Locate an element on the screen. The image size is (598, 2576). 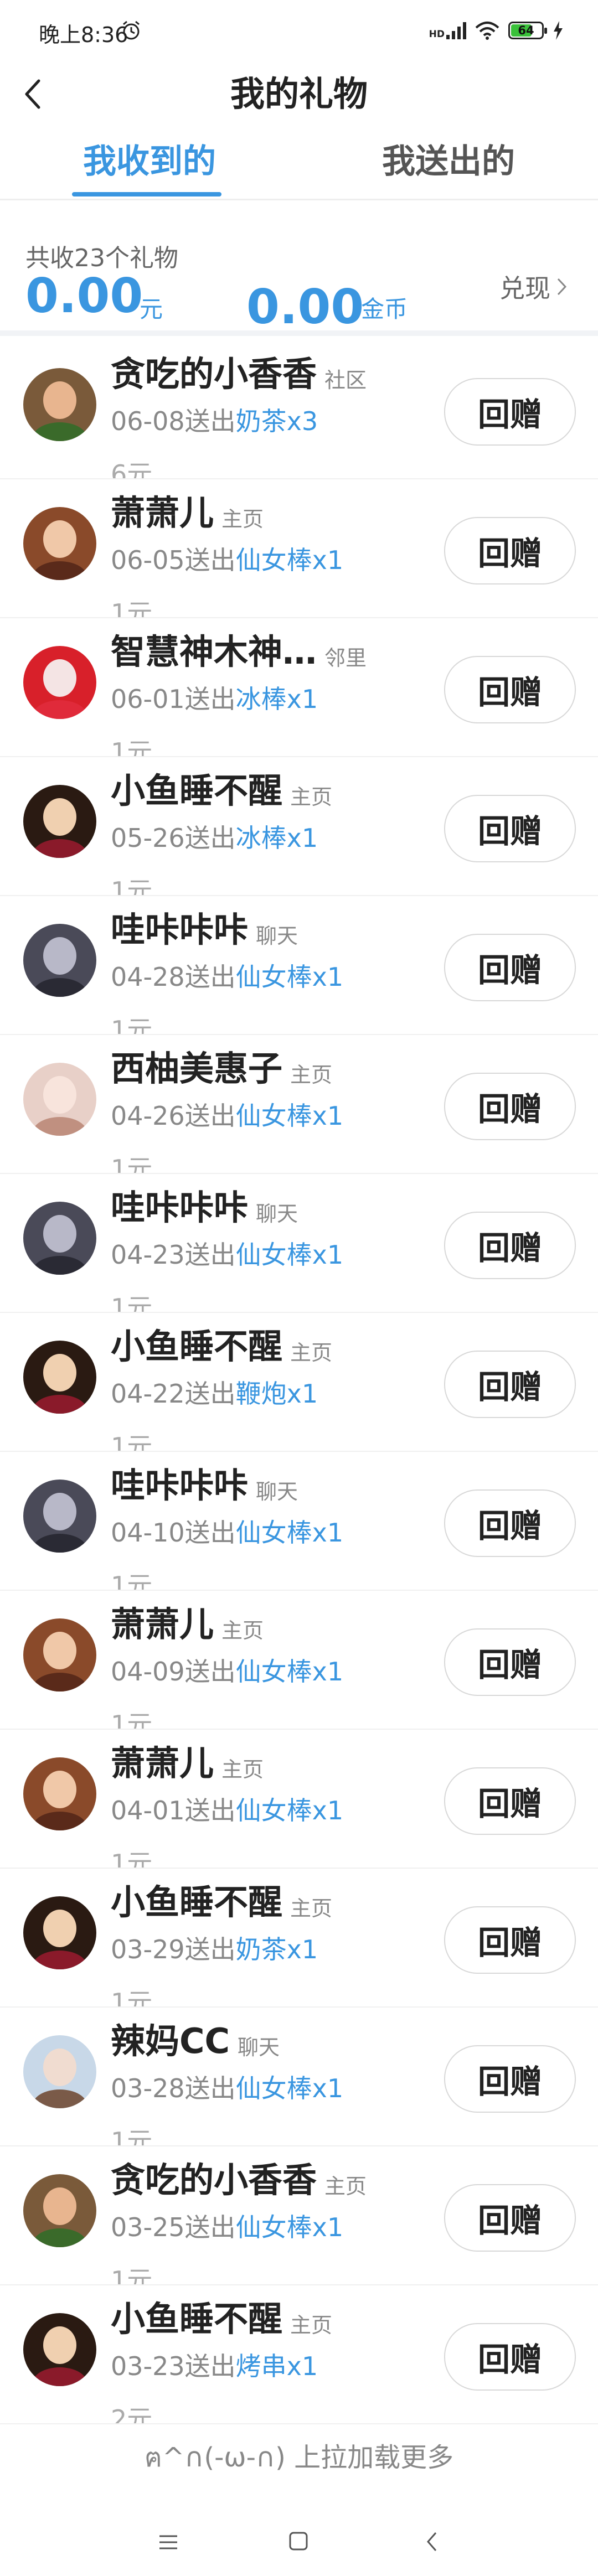
sender-line: 贪吃的小香香 主页 is located at coordinates (239, 2174).